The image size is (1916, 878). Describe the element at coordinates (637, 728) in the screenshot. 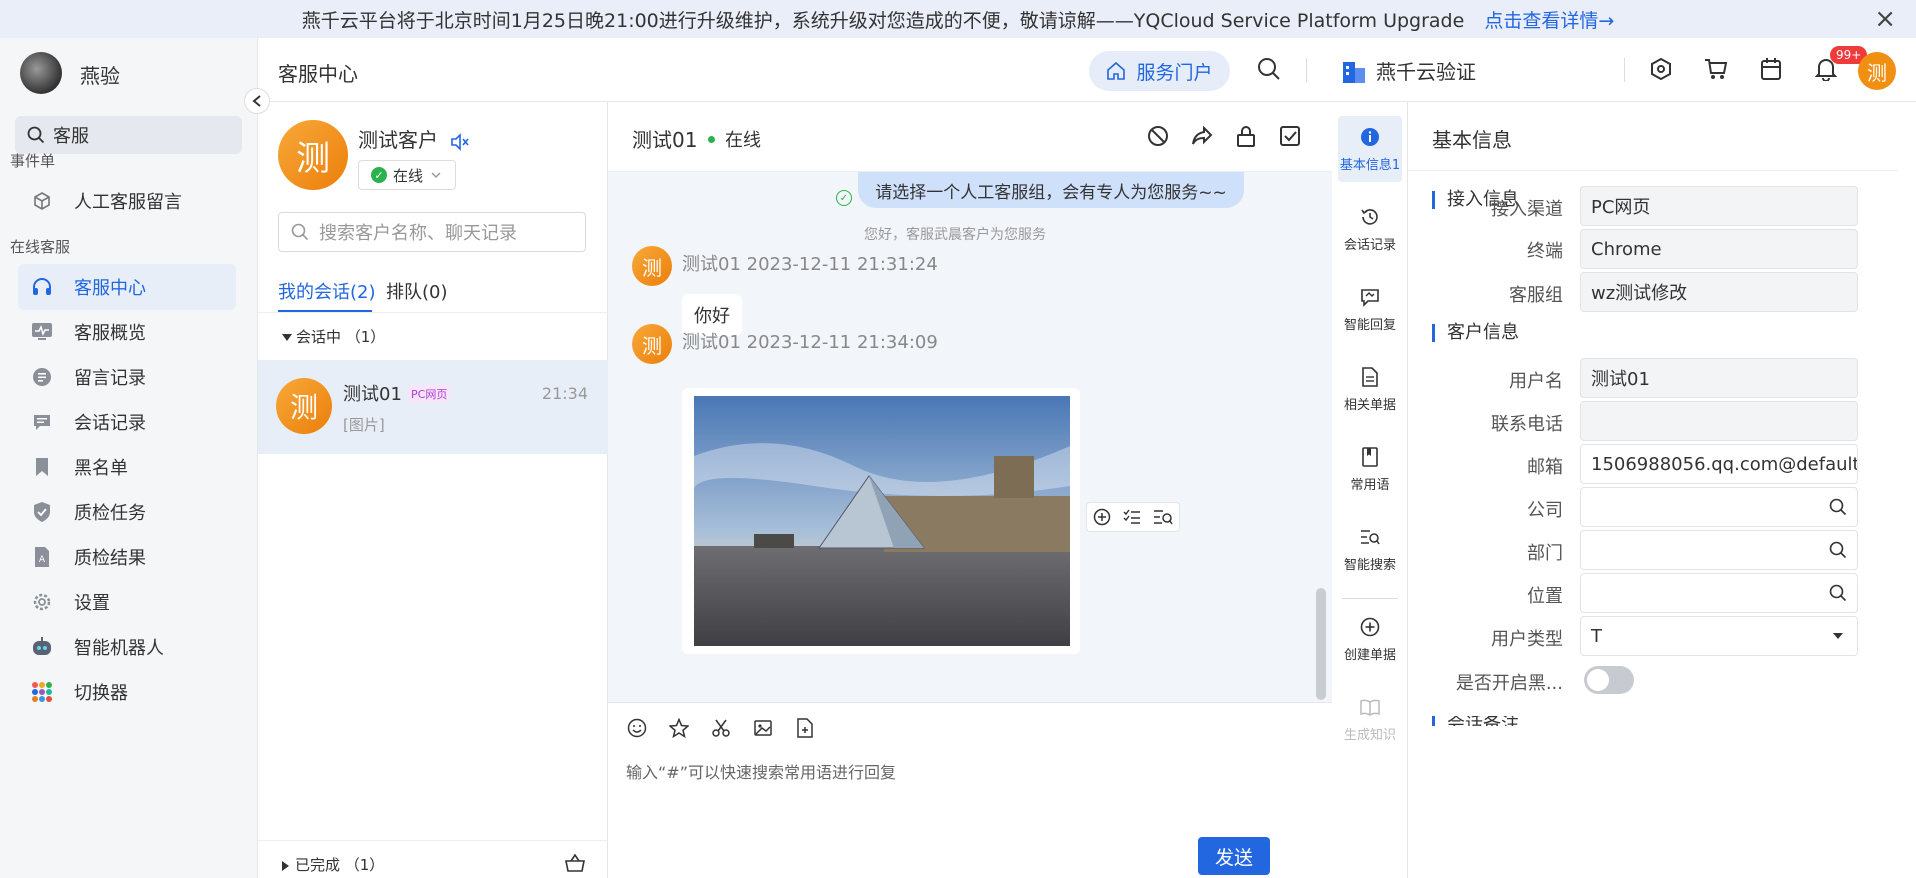

I see `emoji-icon` at that location.